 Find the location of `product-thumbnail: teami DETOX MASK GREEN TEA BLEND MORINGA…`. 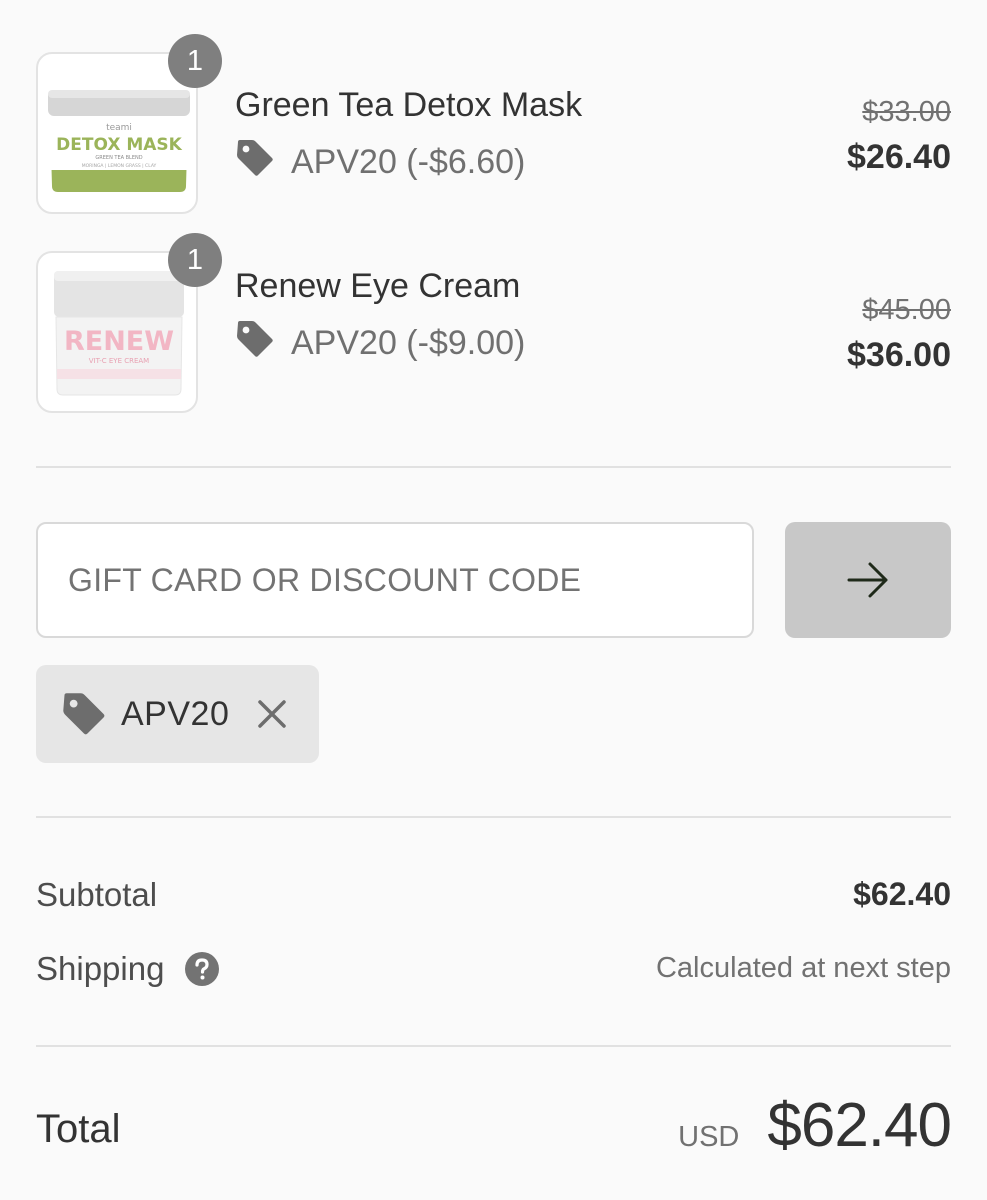

product-thumbnail: teami DETOX MASK GREEN TEA BLEND MORINGA… is located at coordinates (129, 124).